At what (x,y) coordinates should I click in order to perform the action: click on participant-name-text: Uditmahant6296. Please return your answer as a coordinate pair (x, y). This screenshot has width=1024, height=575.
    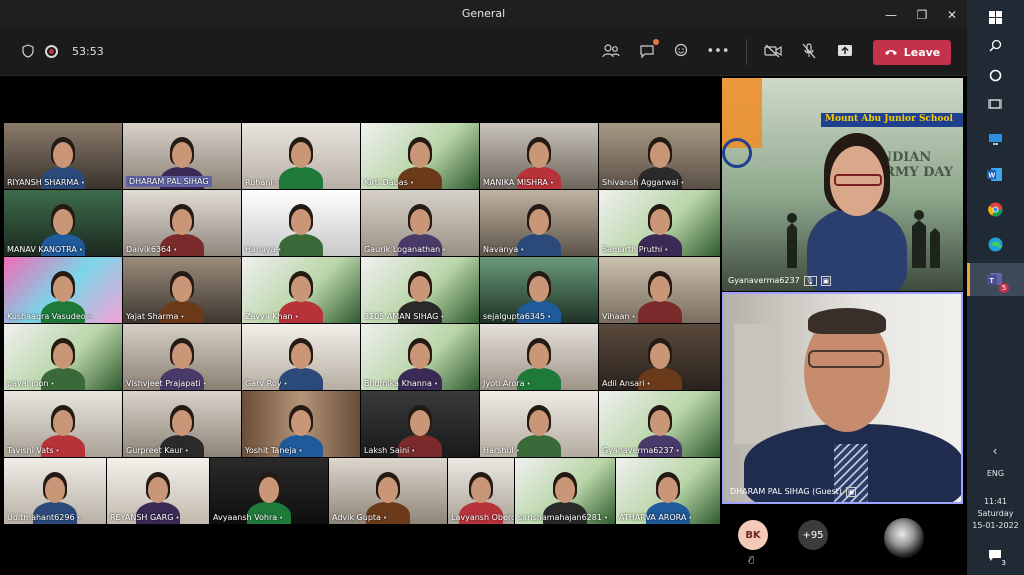
    Looking at the image, I should click on (41, 517).